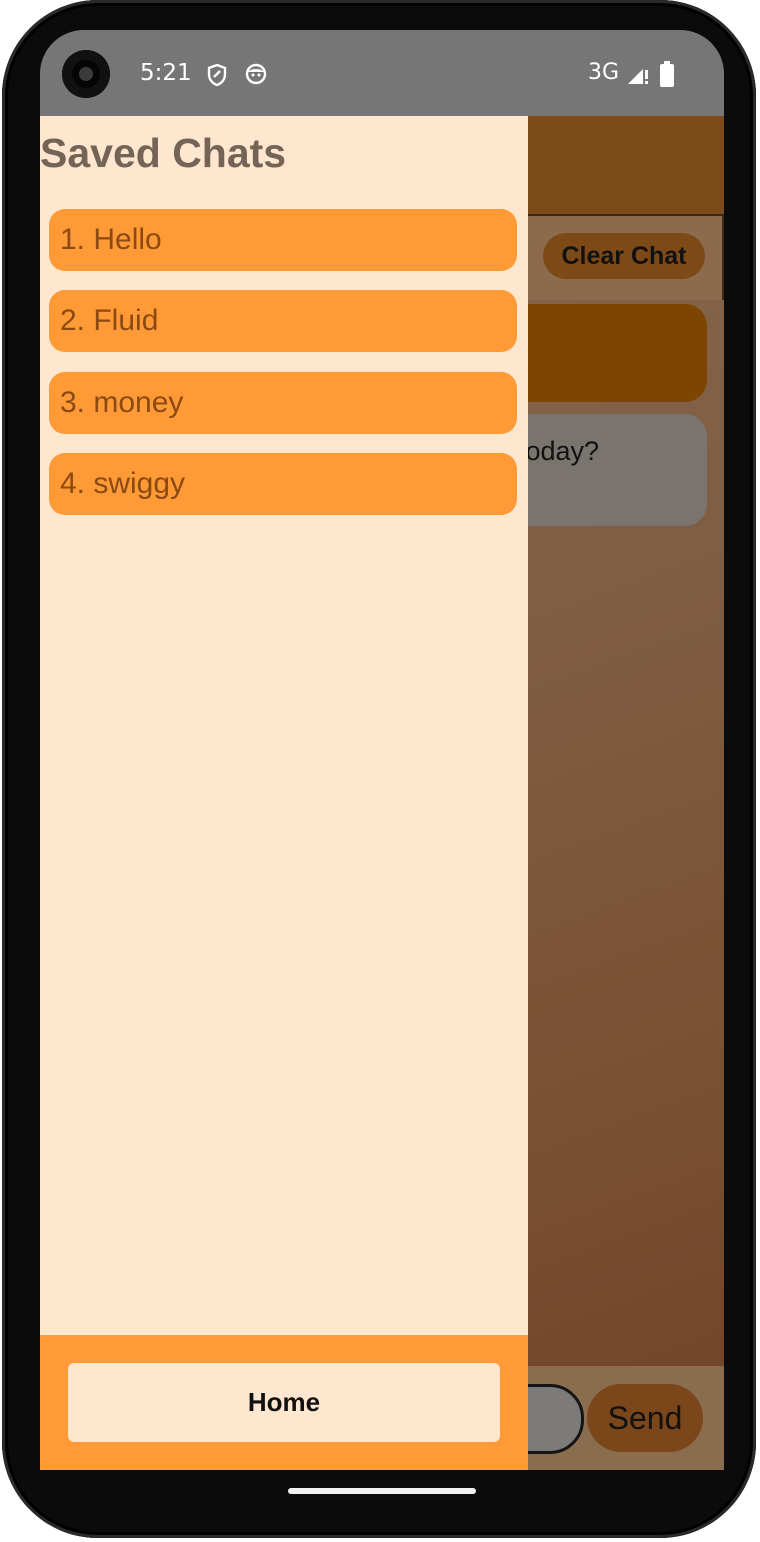 The width and height of the screenshot is (760, 1542). Describe the element at coordinates (283, 484) in the screenshot. I see `saved-chat-item: 4. swiggy` at that location.